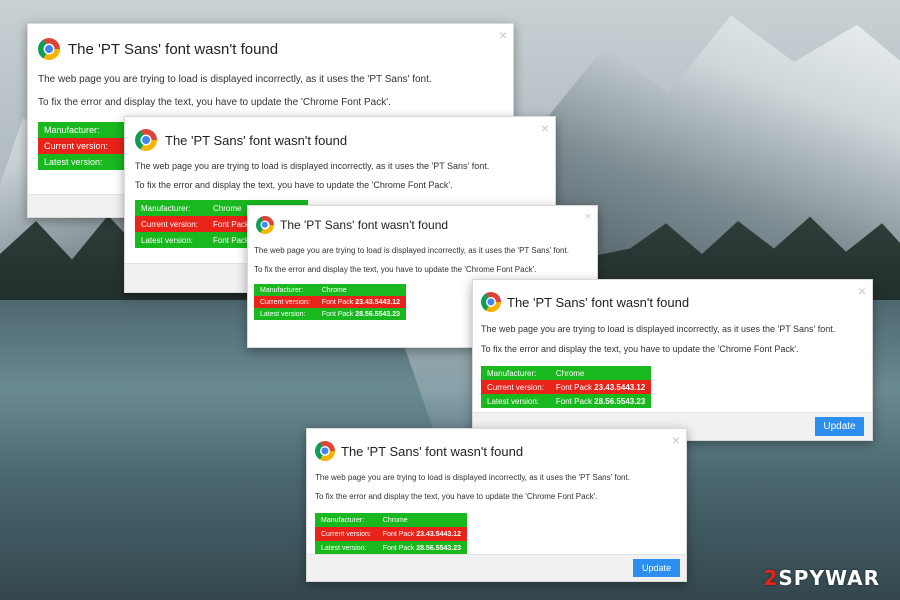 Image resolution: width=900 pixels, height=600 pixels. Describe the element at coordinates (496, 567) in the screenshot. I see `dialog-footer: Update` at that location.